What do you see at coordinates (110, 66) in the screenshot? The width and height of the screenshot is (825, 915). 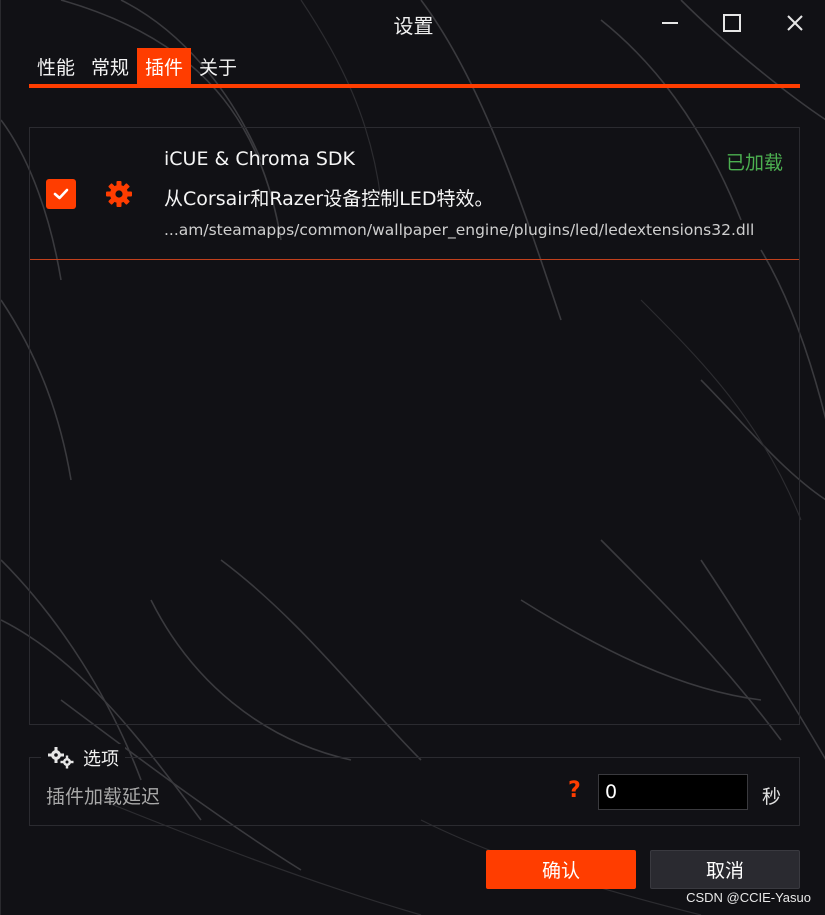 I see `tab-general: 常规` at bounding box center [110, 66].